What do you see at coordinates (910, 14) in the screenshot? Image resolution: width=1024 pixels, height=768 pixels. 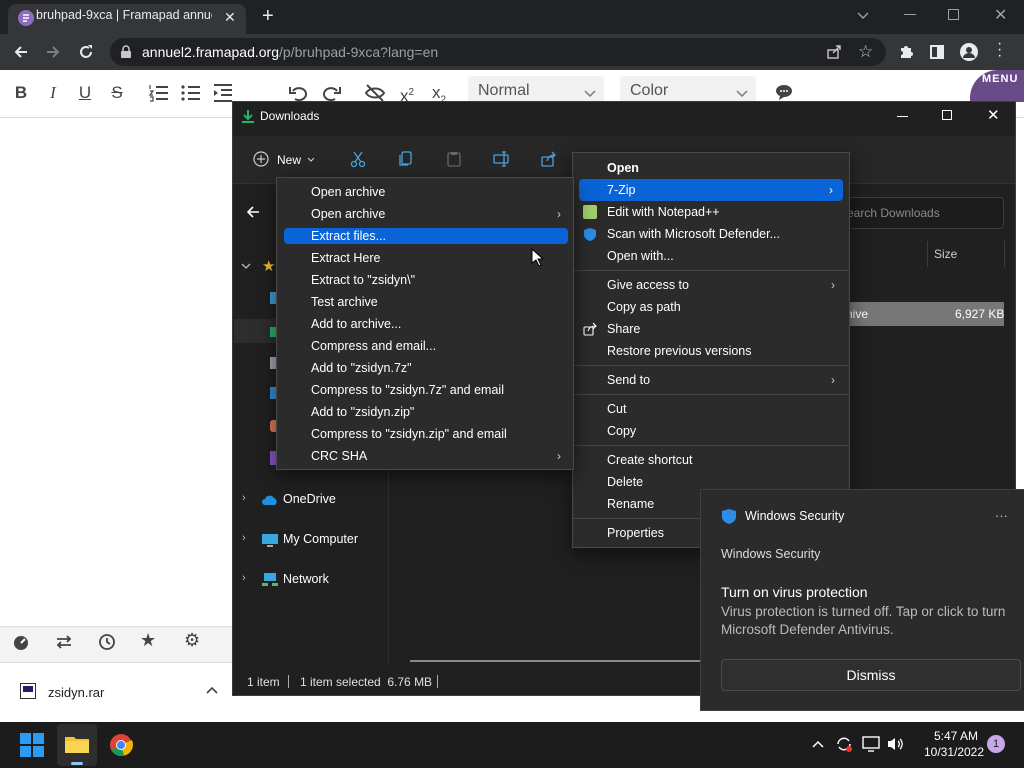 I see `minimize-icon` at bounding box center [910, 14].